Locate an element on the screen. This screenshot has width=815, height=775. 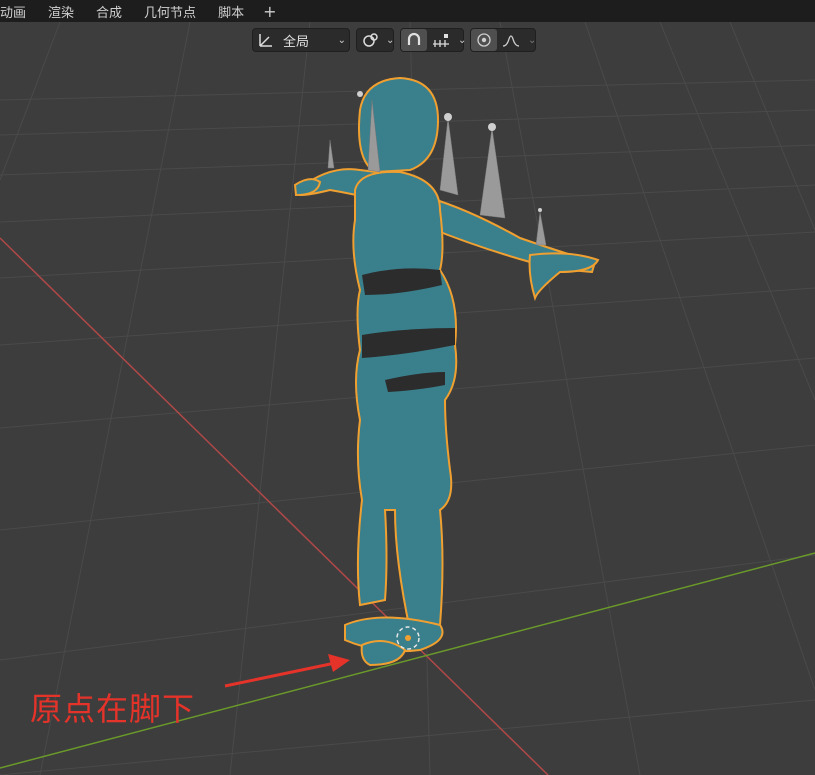
proportional-edit-group: ⌄ is located at coordinates (503, 40).